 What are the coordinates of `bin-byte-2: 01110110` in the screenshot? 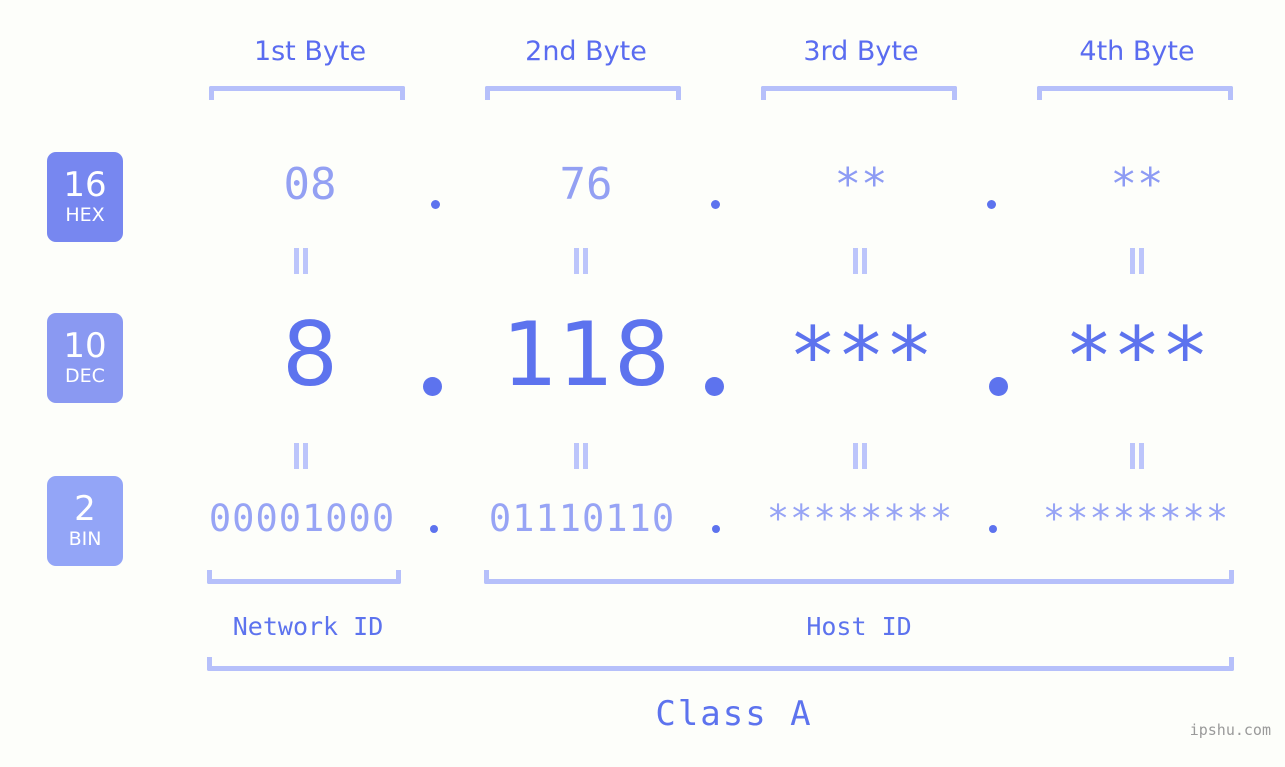 It's located at (582, 518).